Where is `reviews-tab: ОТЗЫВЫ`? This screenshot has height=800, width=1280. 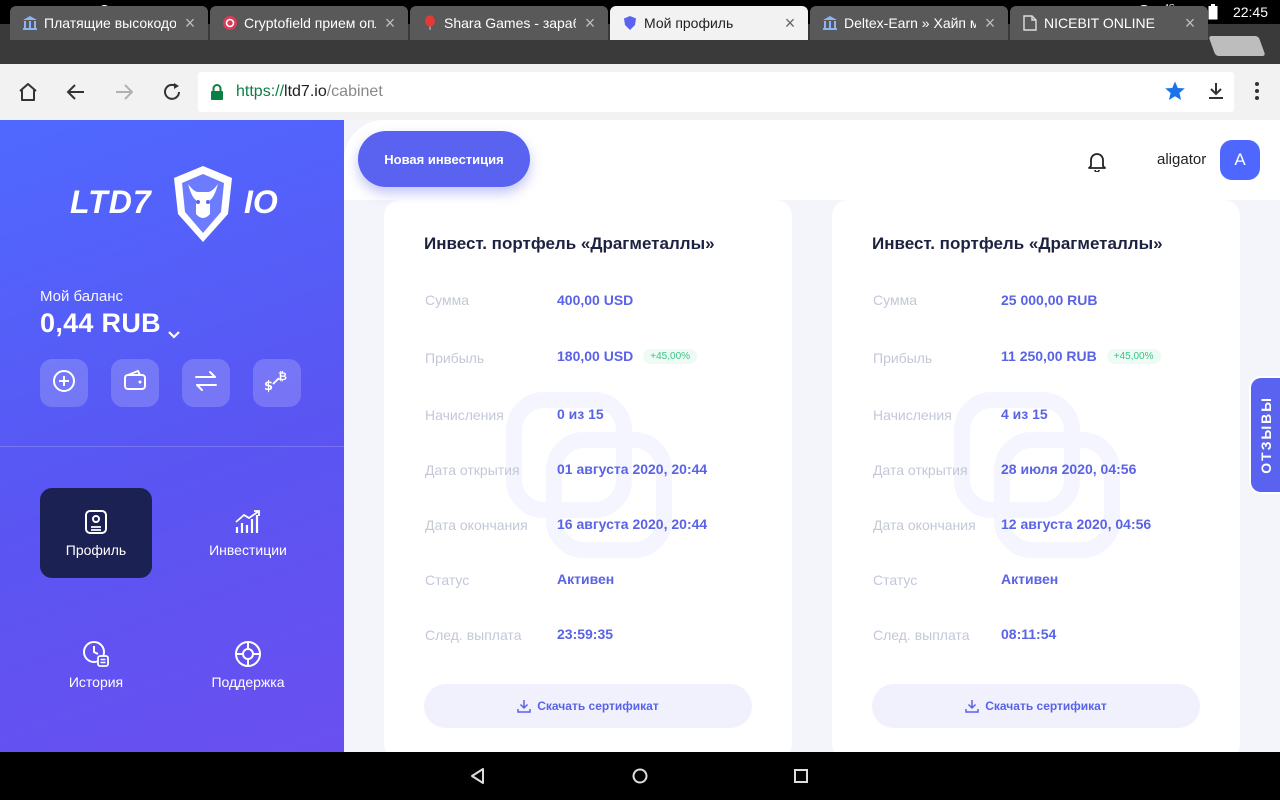 reviews-tab: ОТЗЫВЫ is located at coordinates (1264, 435).